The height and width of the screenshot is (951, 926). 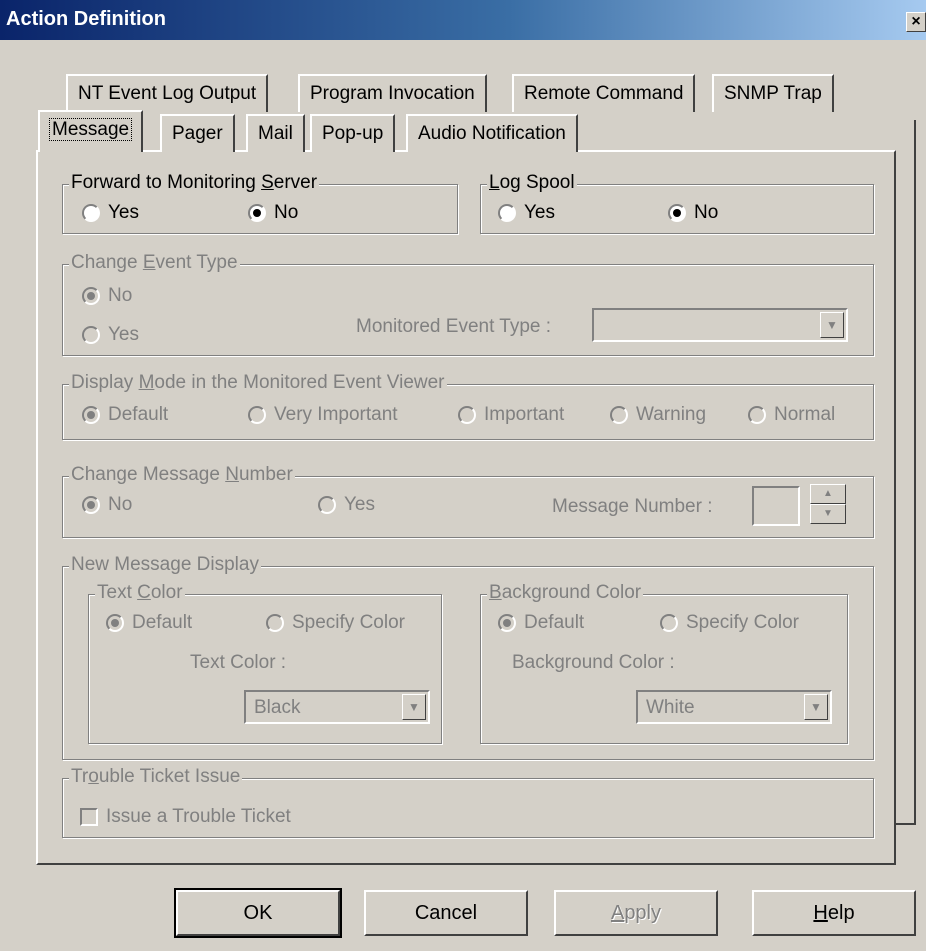 I want to click on legend-text: ackground Color, so click(x=571, y=592).